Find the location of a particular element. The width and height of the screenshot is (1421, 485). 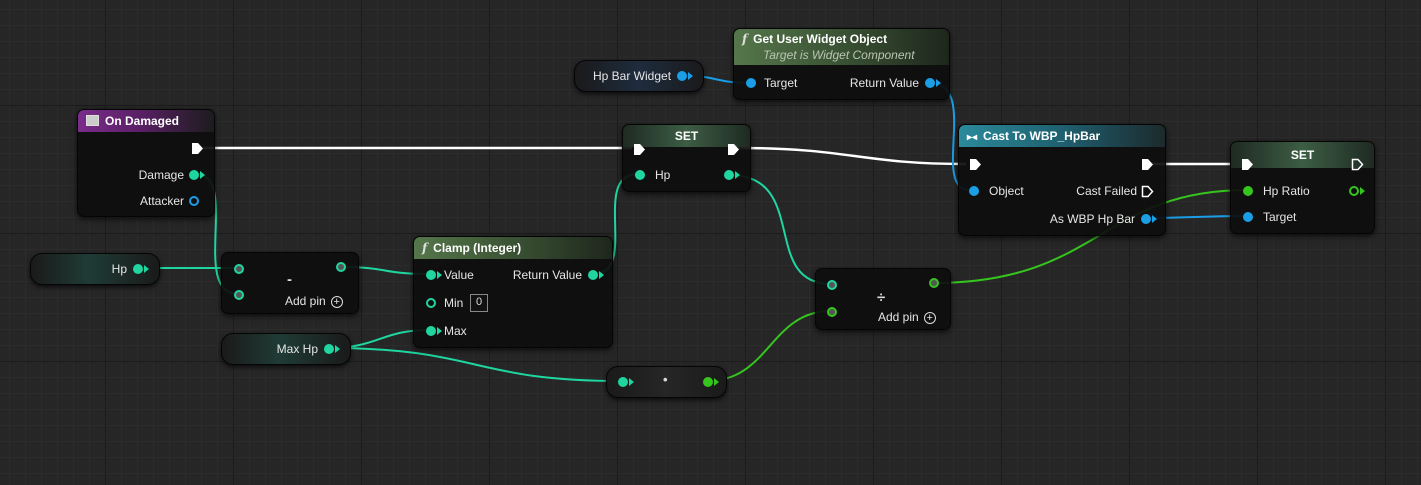

attacker-pin is located at coordinates (194, 201).